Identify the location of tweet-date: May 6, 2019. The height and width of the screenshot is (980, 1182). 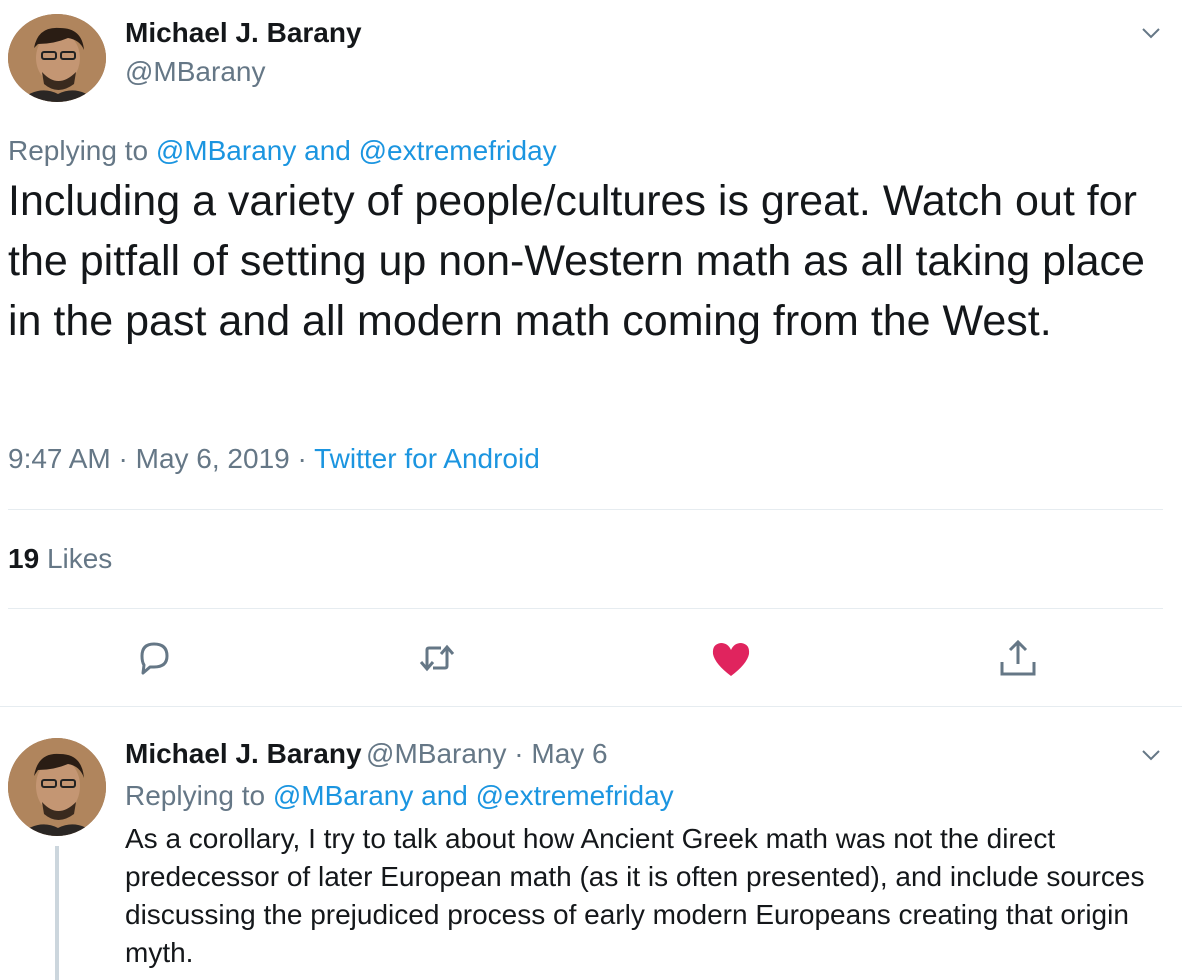
(213, 458).